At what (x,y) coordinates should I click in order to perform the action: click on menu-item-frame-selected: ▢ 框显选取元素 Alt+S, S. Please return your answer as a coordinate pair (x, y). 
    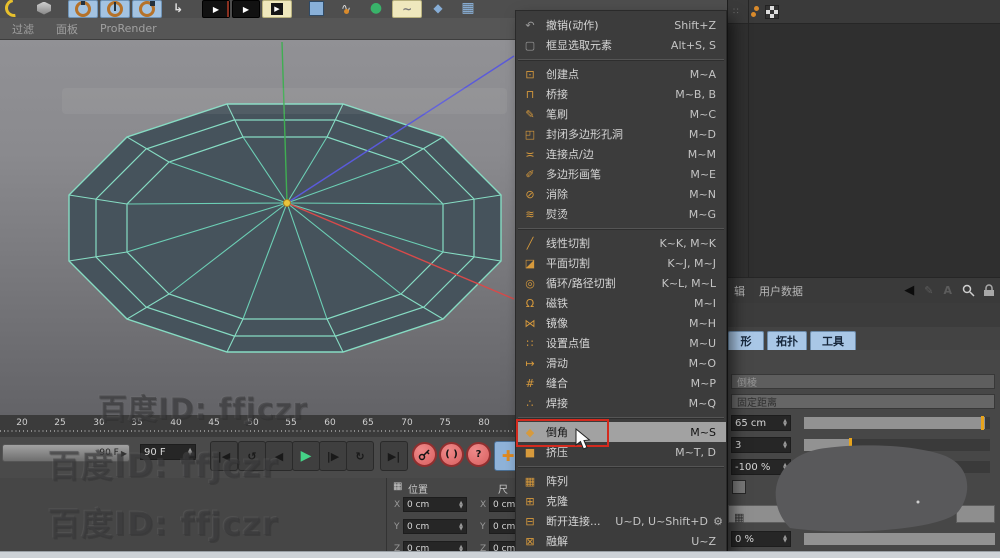
    Looking at the image, I should click on (621, 45).